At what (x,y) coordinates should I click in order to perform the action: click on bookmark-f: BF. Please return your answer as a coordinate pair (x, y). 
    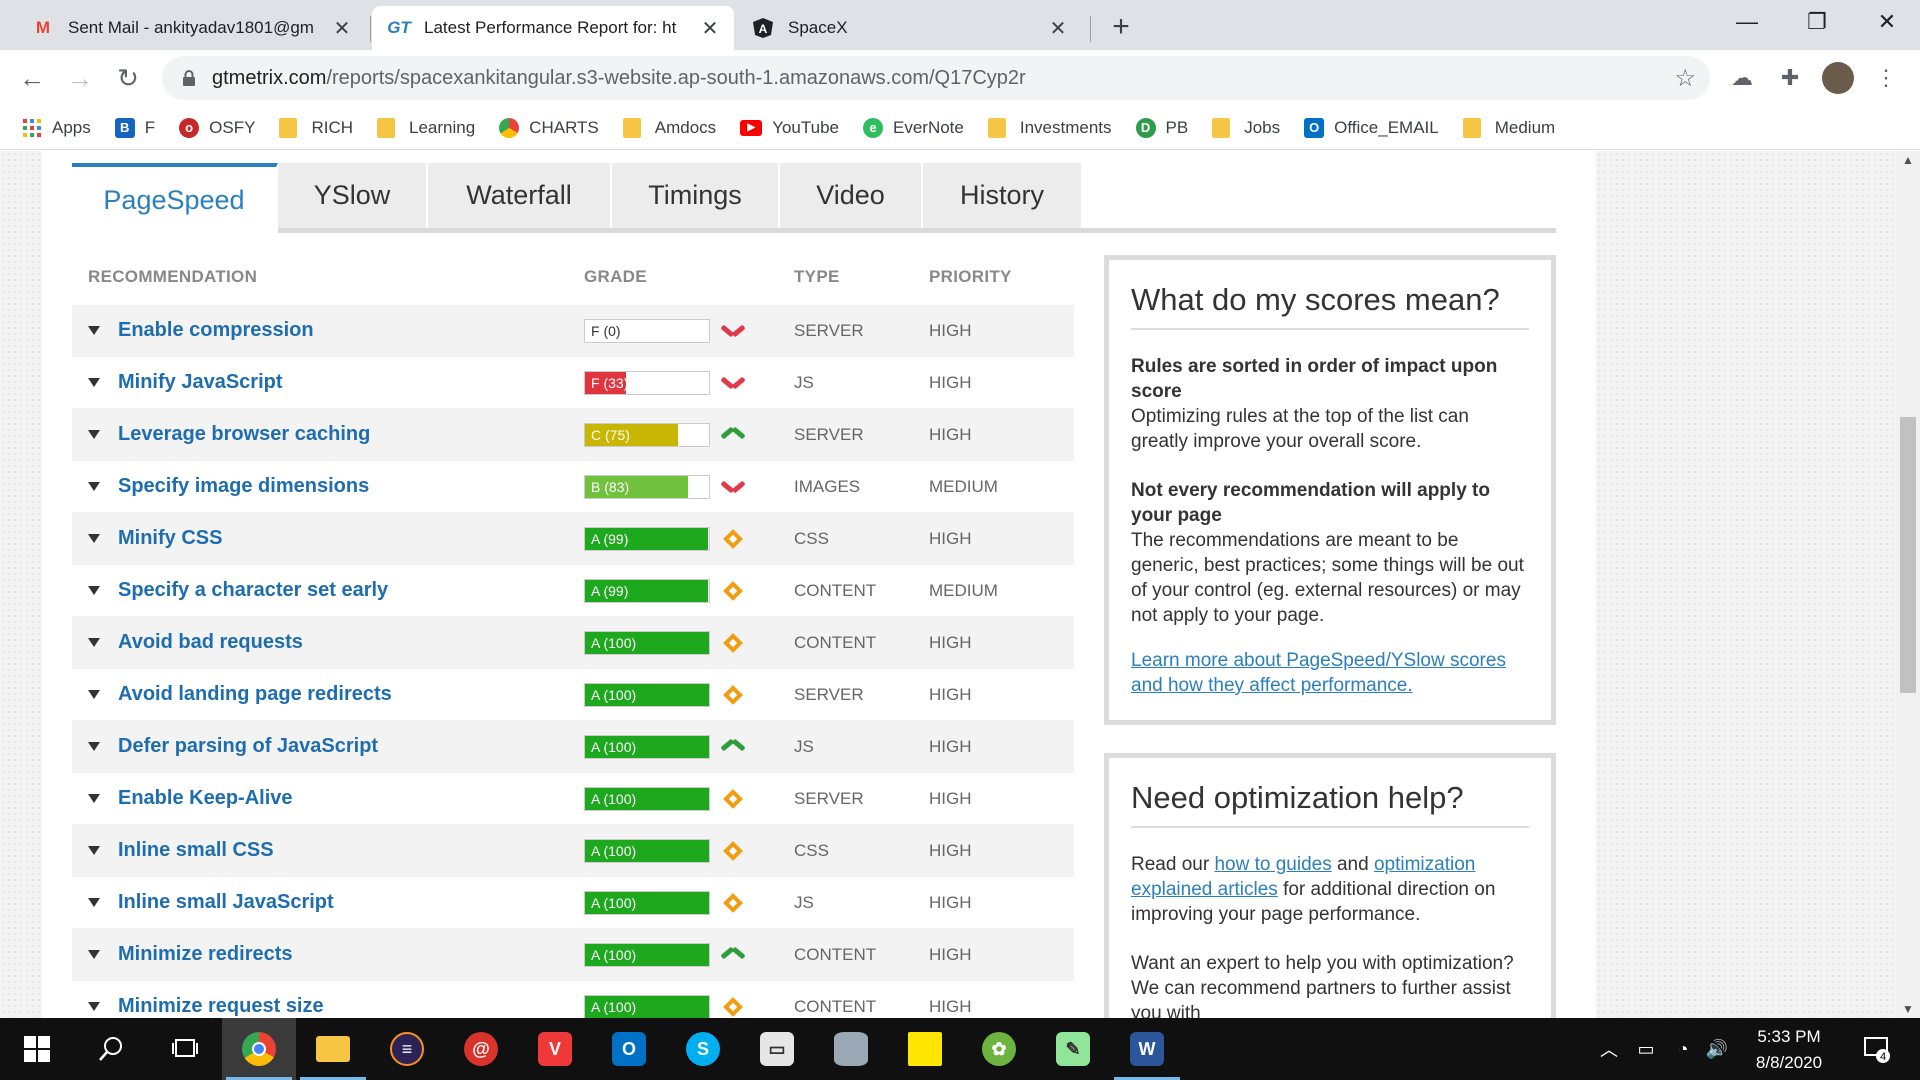
    Looking at the image, I should click on (134, 127).